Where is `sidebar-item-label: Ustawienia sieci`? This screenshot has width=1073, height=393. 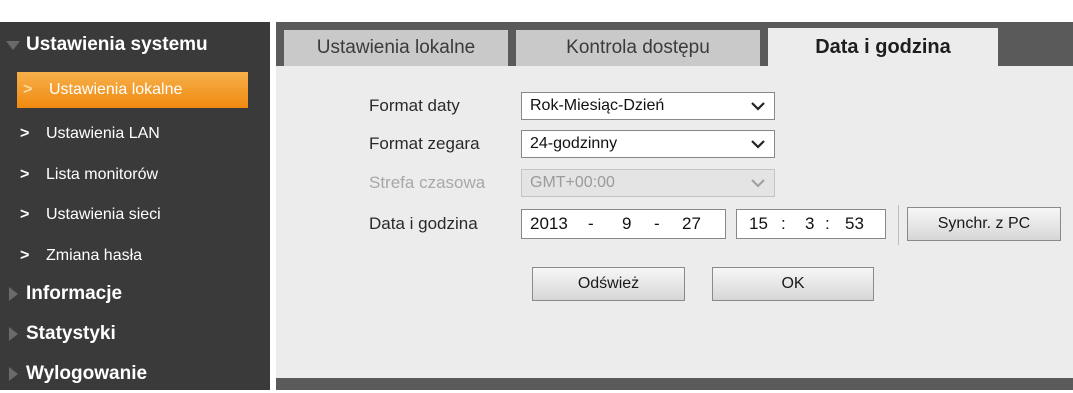 sidebar-item-label: Ustawienia sieci is located at coordinates (103, 214).